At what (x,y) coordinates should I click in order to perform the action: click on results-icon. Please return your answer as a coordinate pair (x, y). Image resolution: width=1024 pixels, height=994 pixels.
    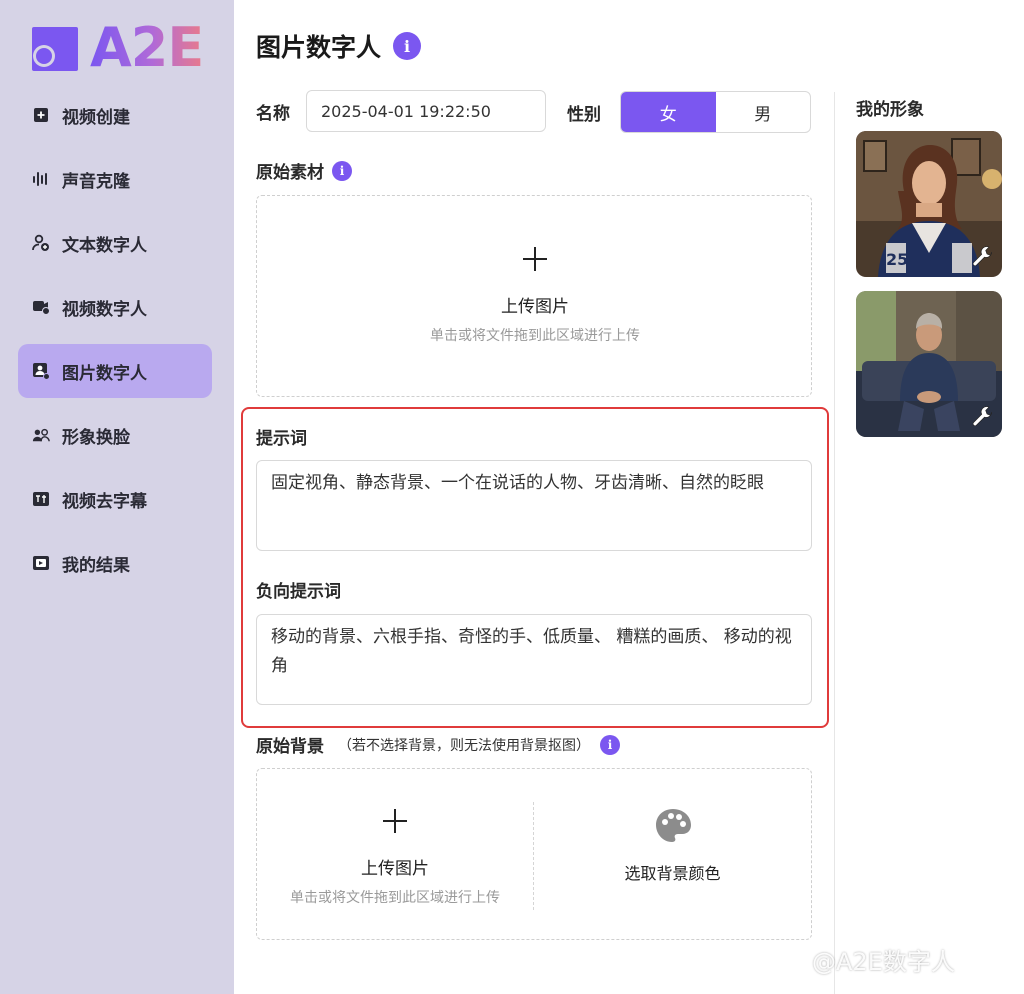
    Looking at the image, I should click on (41, 563).